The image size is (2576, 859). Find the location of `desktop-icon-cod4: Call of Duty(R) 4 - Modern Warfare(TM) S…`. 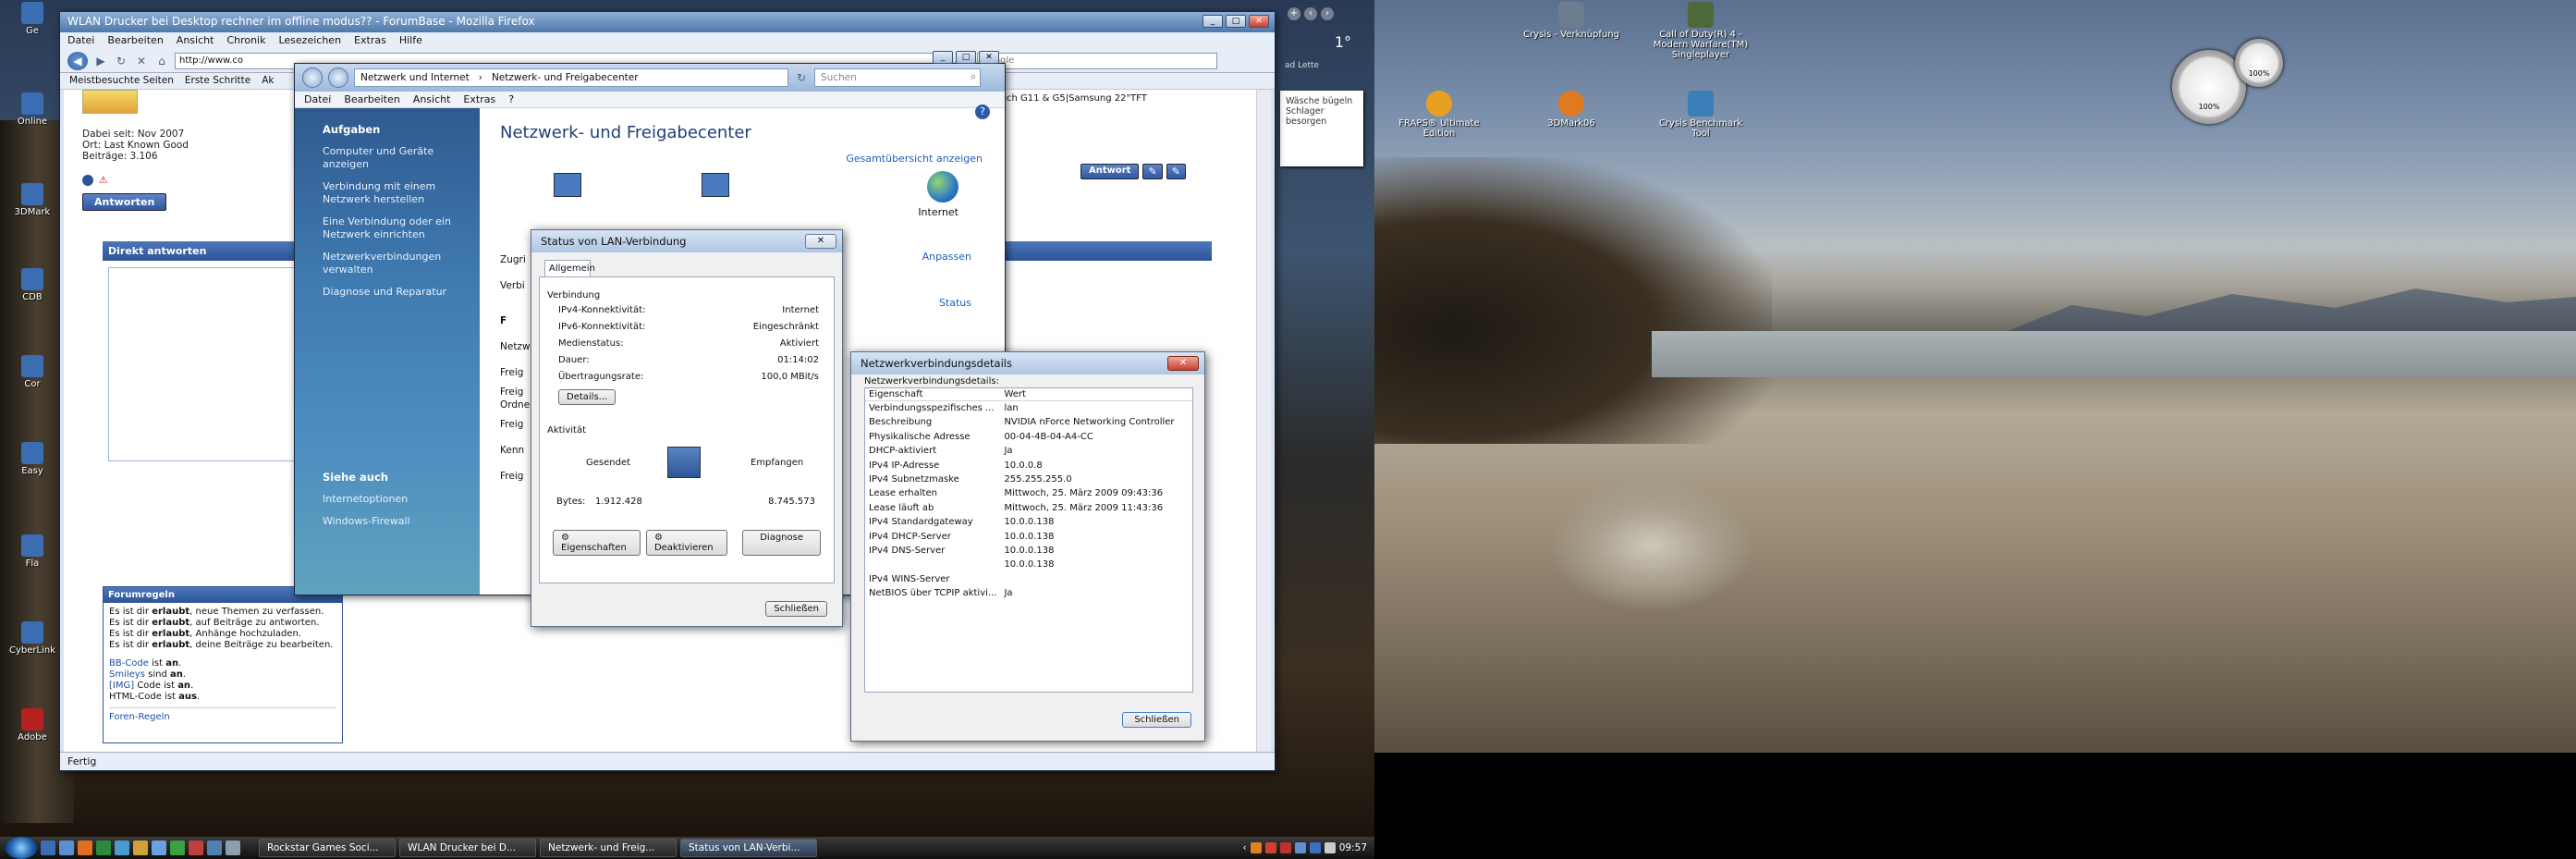

desktop-icon-cod4: Call of Duty(R) 4 - Modern Warfare(TM) S… is located at coordinates (1701, 31).